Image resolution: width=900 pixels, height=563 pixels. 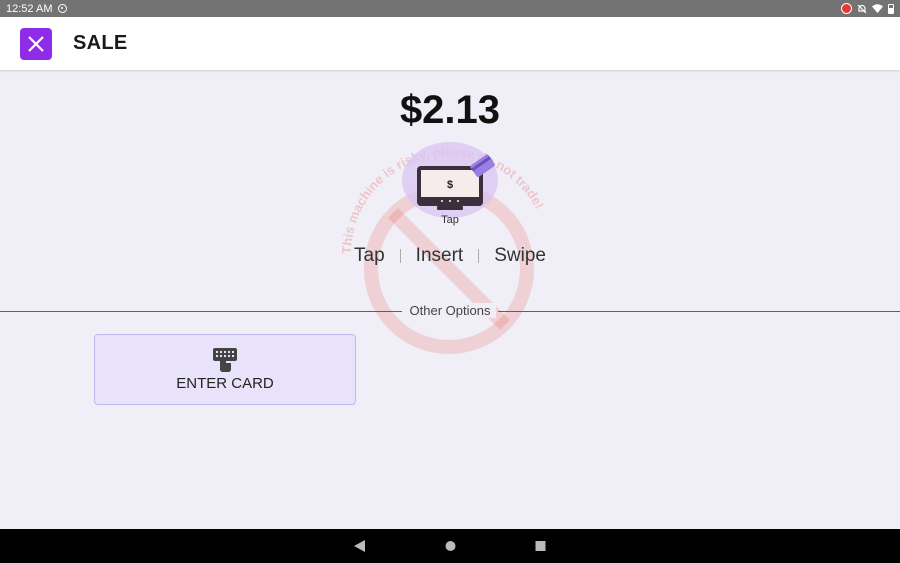 What do you see at coordinates (359, 546) in the screenshot?
I see `back-icon` at bounding box center [359, 546].